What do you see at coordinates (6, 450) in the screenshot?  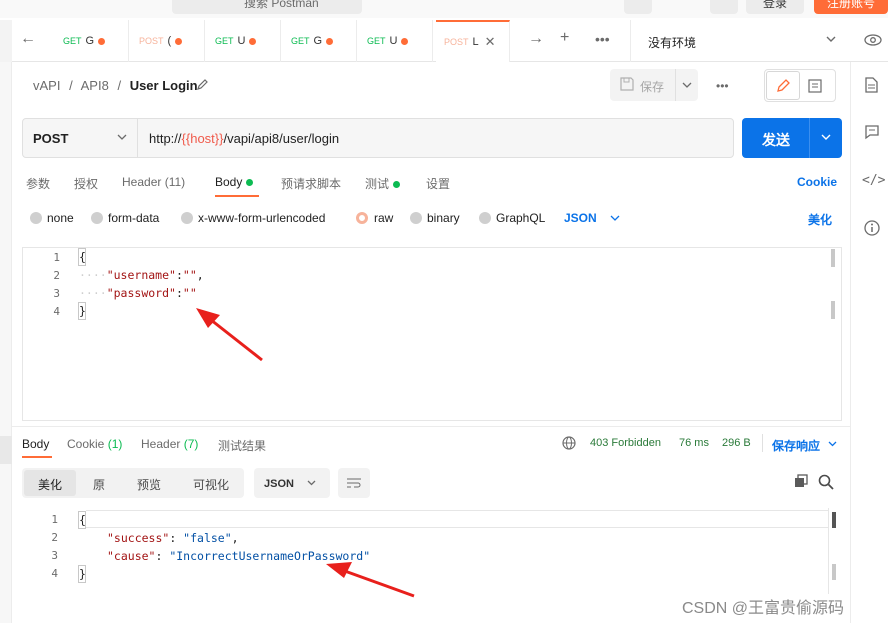 I see `sidebar-handle` at bounding box center [6, 450].